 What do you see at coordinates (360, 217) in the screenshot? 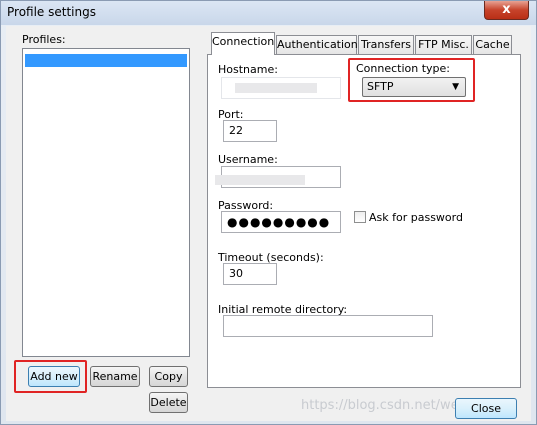
I see `ask-for-password-checkbox` at bounding box center [360, 217].